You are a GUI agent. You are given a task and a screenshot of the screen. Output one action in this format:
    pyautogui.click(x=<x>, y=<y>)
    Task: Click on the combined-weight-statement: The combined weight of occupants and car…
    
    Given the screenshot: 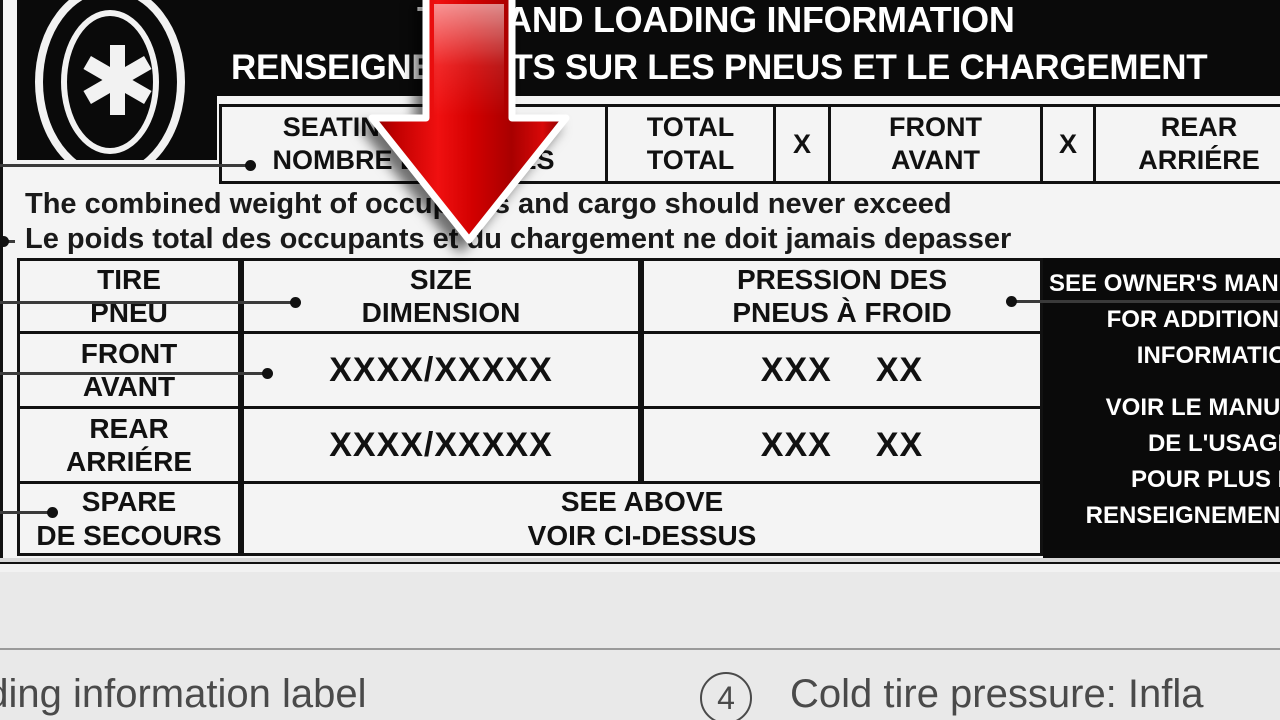 What is the action you would take?
    pyautogui.click(x=648, y=220)
    